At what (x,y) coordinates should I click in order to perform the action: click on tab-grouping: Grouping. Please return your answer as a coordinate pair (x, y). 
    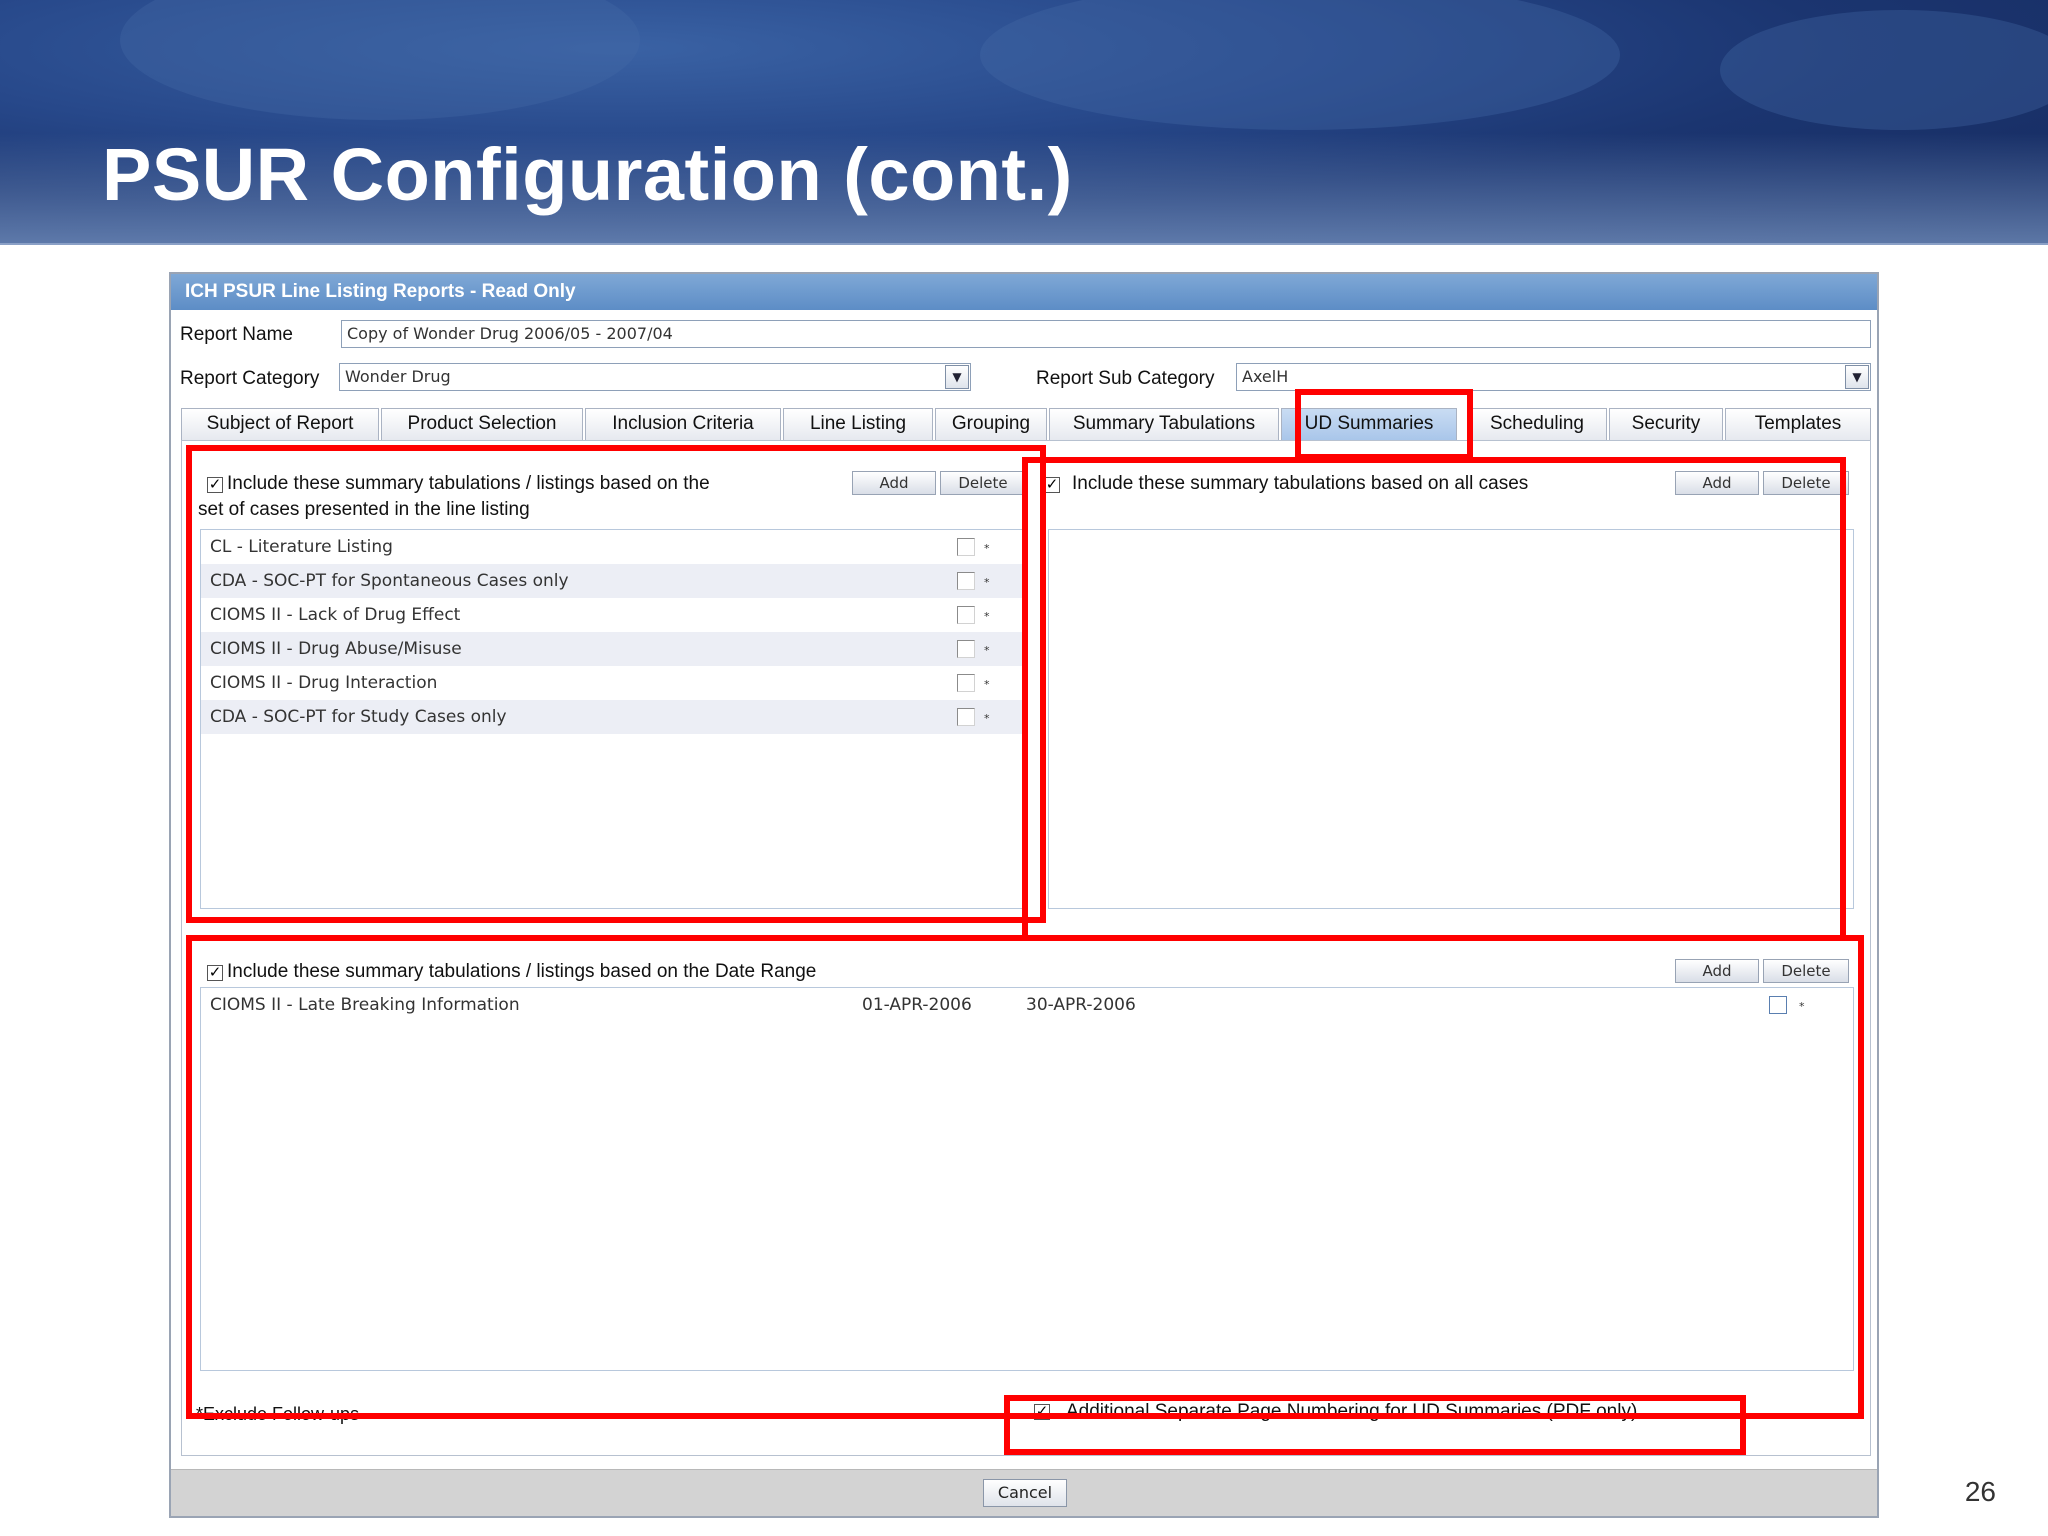
    Looking at the image, I should click on (991, 424).